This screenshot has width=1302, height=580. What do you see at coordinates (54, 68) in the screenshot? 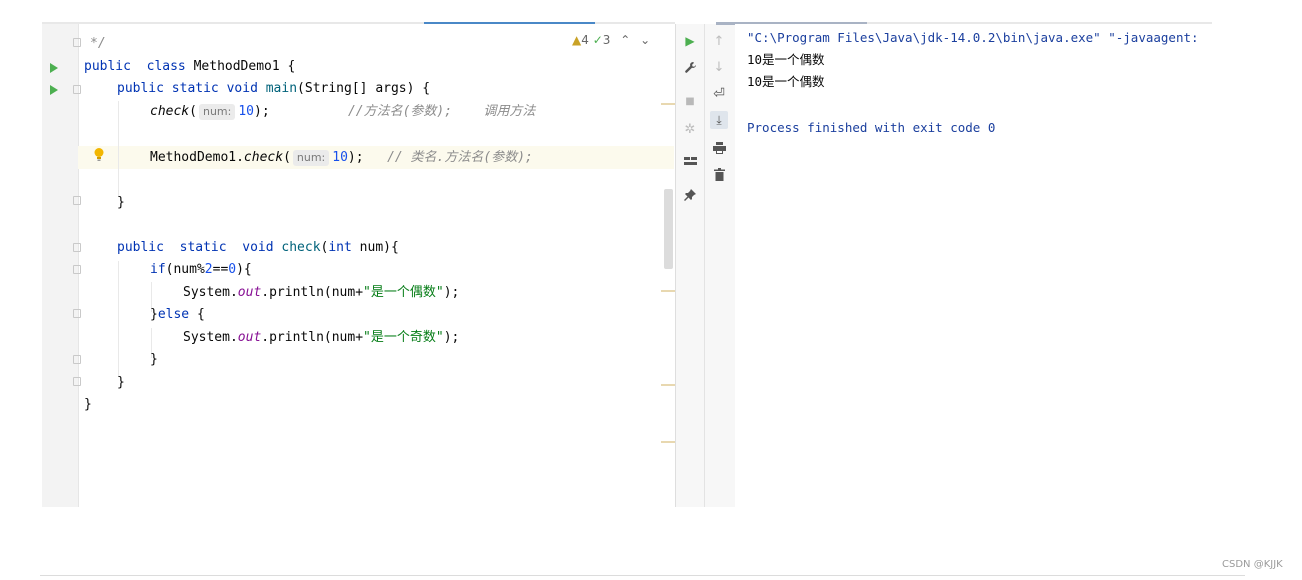
I see `run-class-icon` at bounding box center [54, 68].